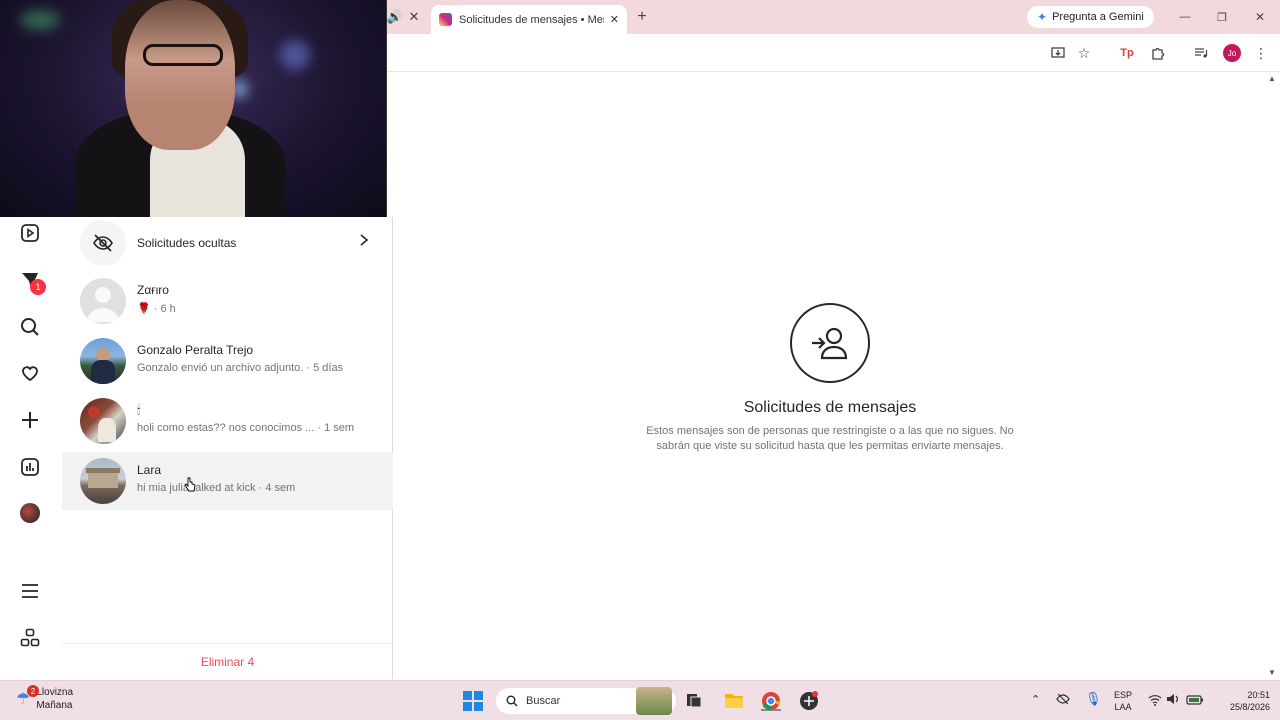 This screenshot has width=1280, height=720. Describe the element at coordinates (1272, 78) in the screenshot. I see `scroll-up-arrow-icon: ▲` at that location.